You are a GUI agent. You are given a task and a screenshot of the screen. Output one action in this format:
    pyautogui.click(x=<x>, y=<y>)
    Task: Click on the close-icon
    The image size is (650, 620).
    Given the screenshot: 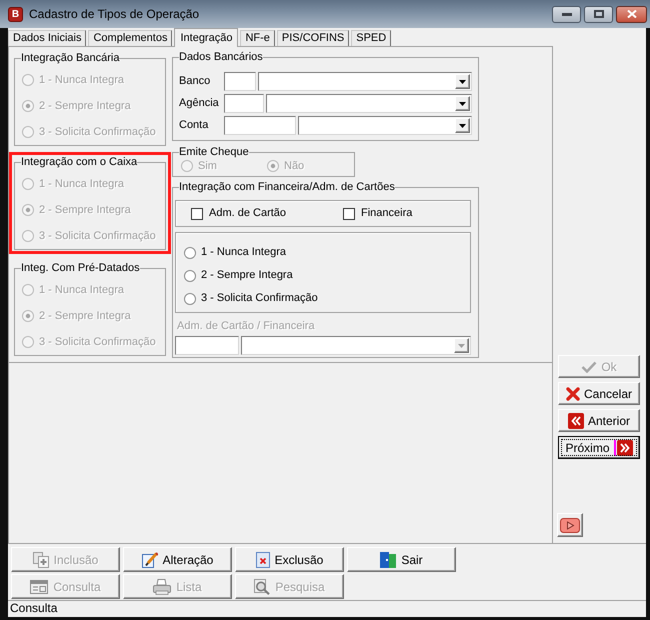 What is the action you would take?
    pyautogui.click(x=631, y=14)
    